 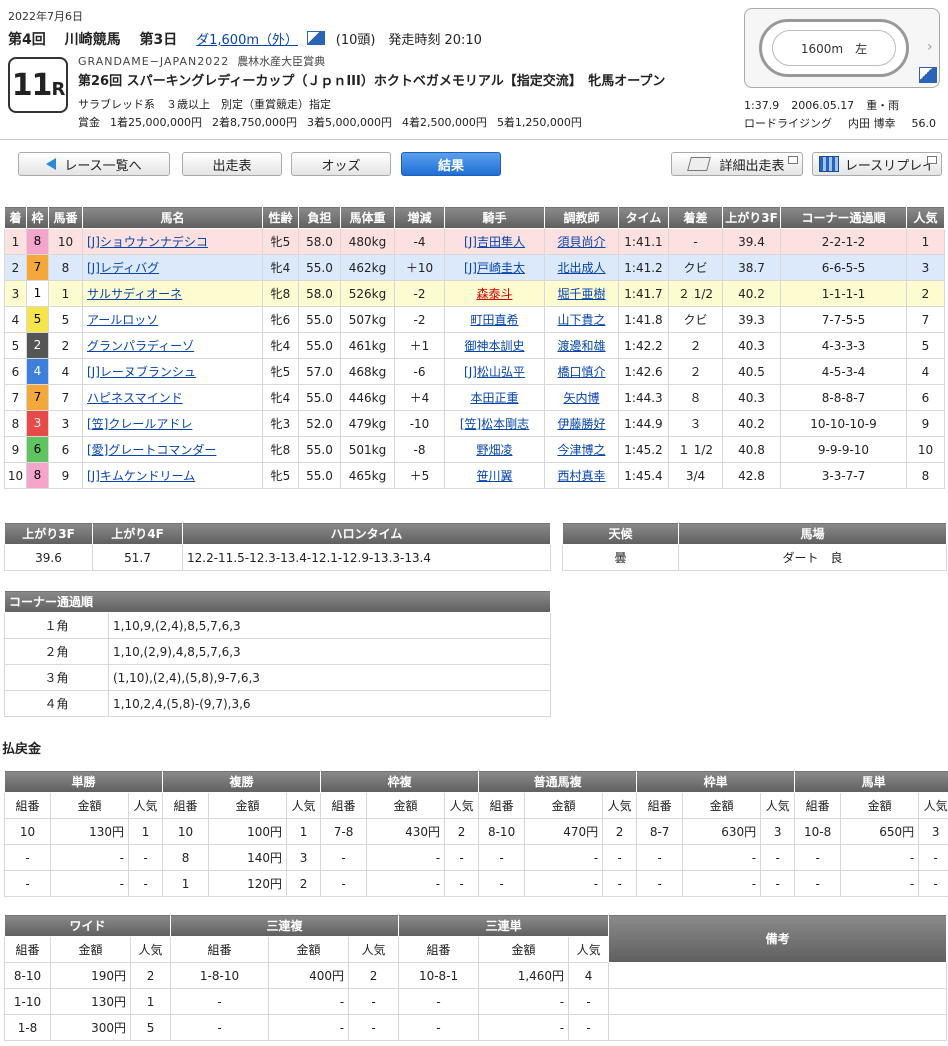 What do you see at coordinates (788, 123) in the screenshot?
I see `record-holder-item: ロードライジング` at bounding box center [788, 123].